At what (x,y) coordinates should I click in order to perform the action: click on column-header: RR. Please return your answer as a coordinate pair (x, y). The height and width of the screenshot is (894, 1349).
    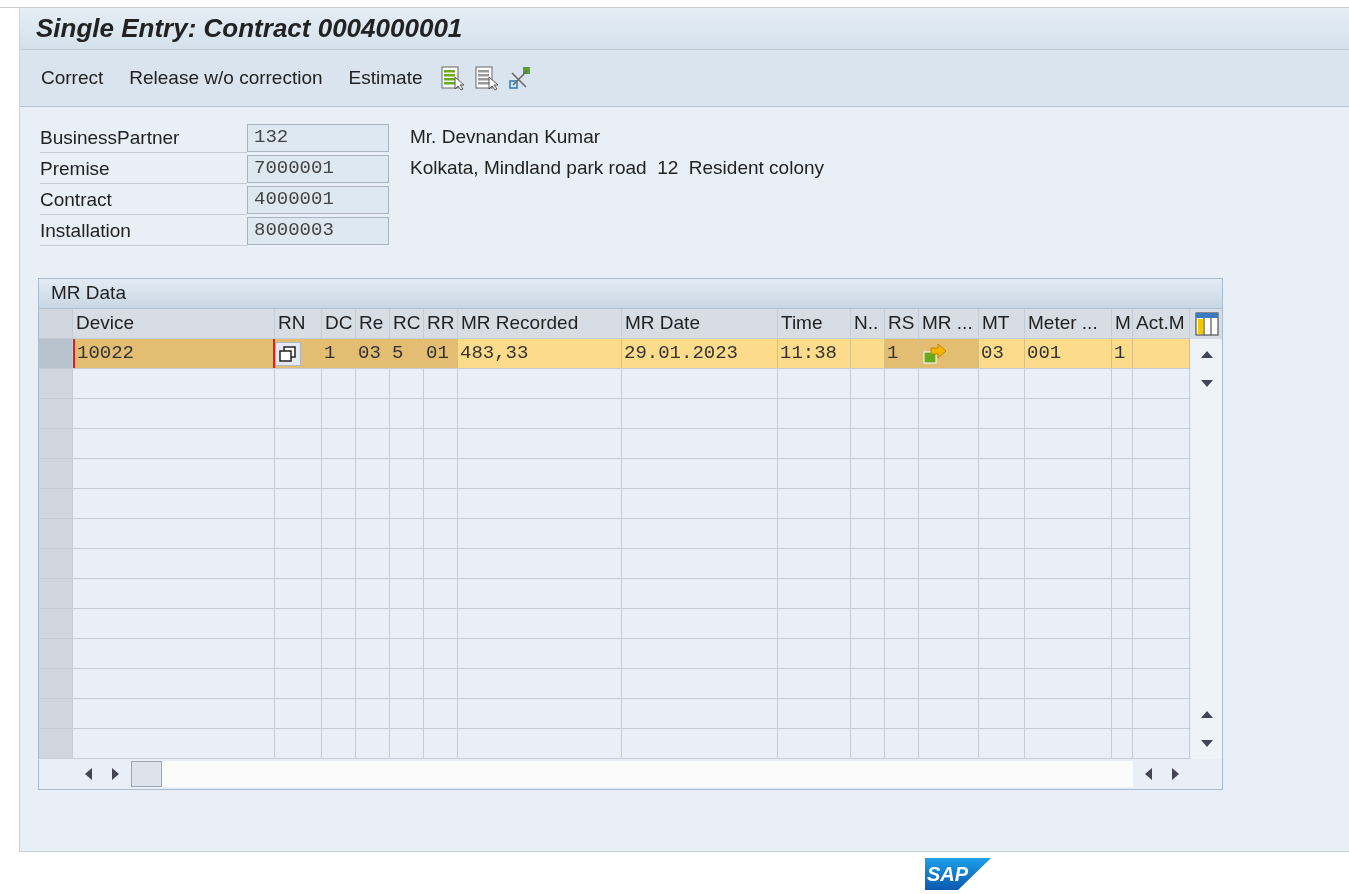
    Looking at the image, I should click on (441, 323).